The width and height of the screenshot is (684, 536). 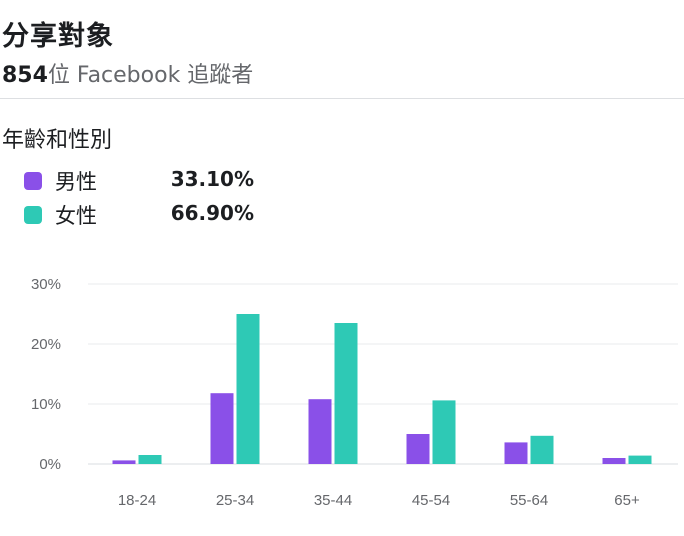 I want to click on section-title: 年齡和性別, so click(x=57, y=140).